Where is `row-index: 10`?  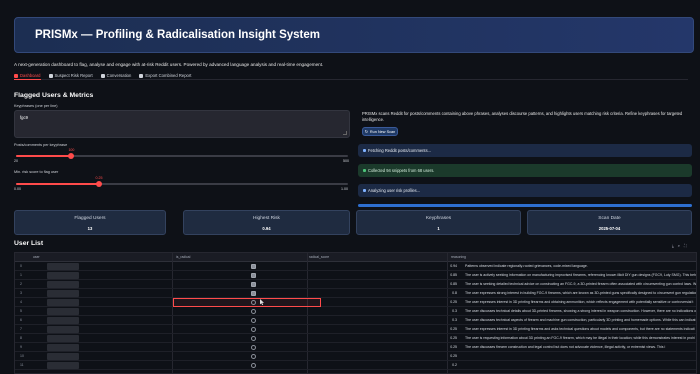
row-index: 10 is located at coordinates (22, 356).